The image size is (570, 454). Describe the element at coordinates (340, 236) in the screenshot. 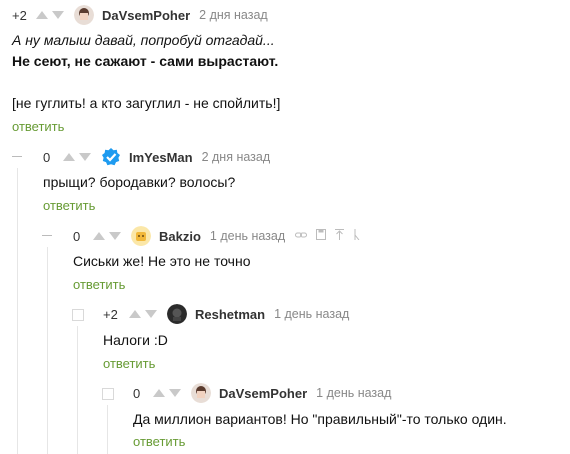

I see `upload-icon` at that location.